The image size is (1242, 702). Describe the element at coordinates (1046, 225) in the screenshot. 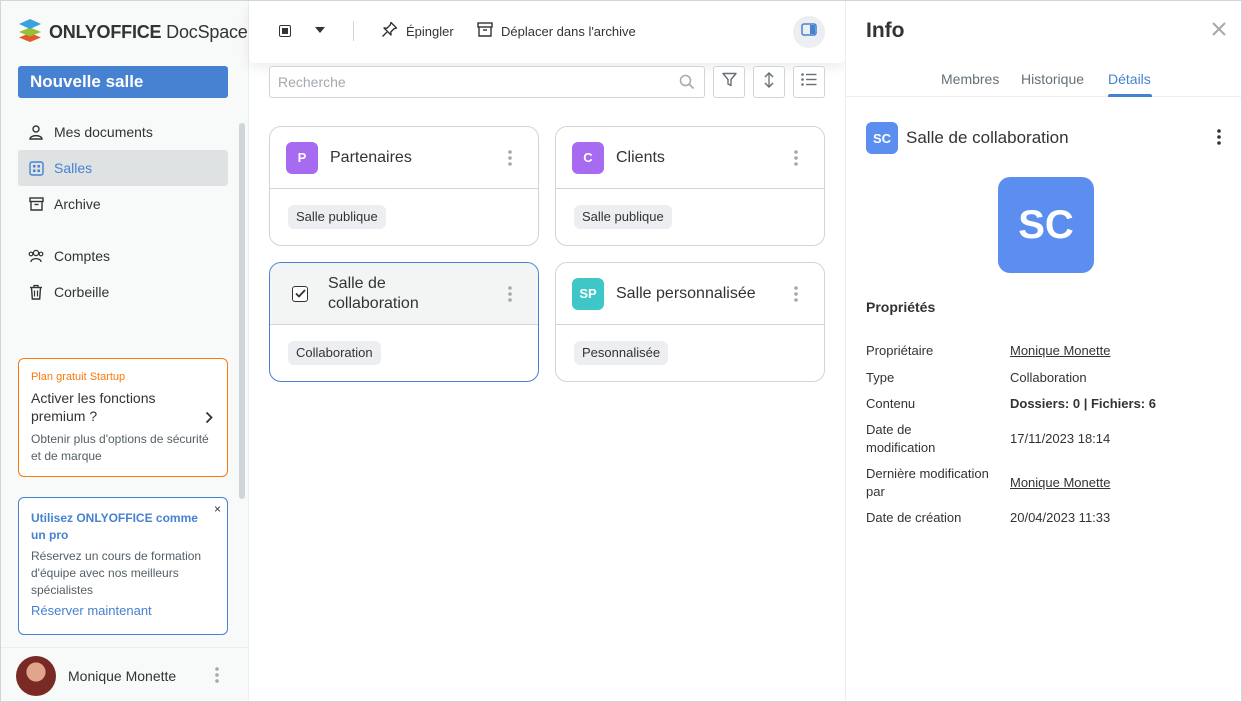

I see `room-large-logo: SC` at that location.